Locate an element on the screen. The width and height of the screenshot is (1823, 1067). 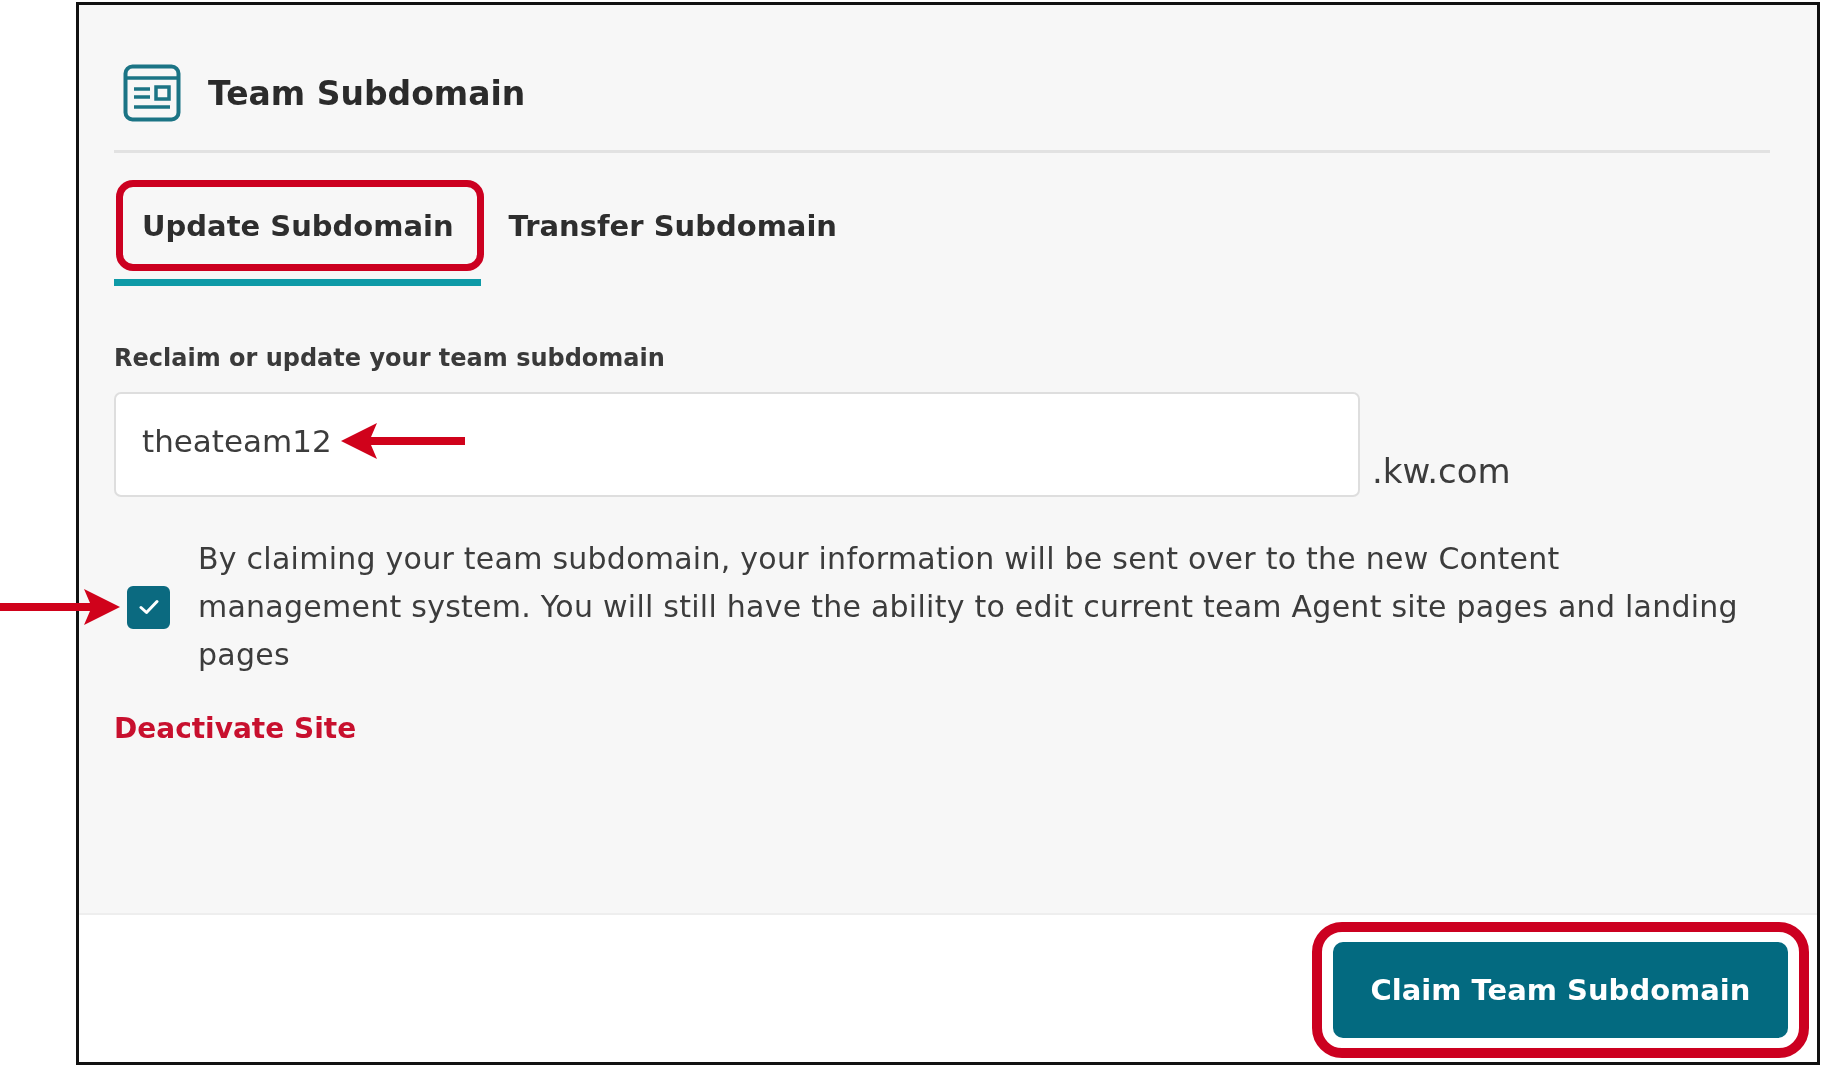
tab: Transfer Subdomain is located at coordinates (672, 233).